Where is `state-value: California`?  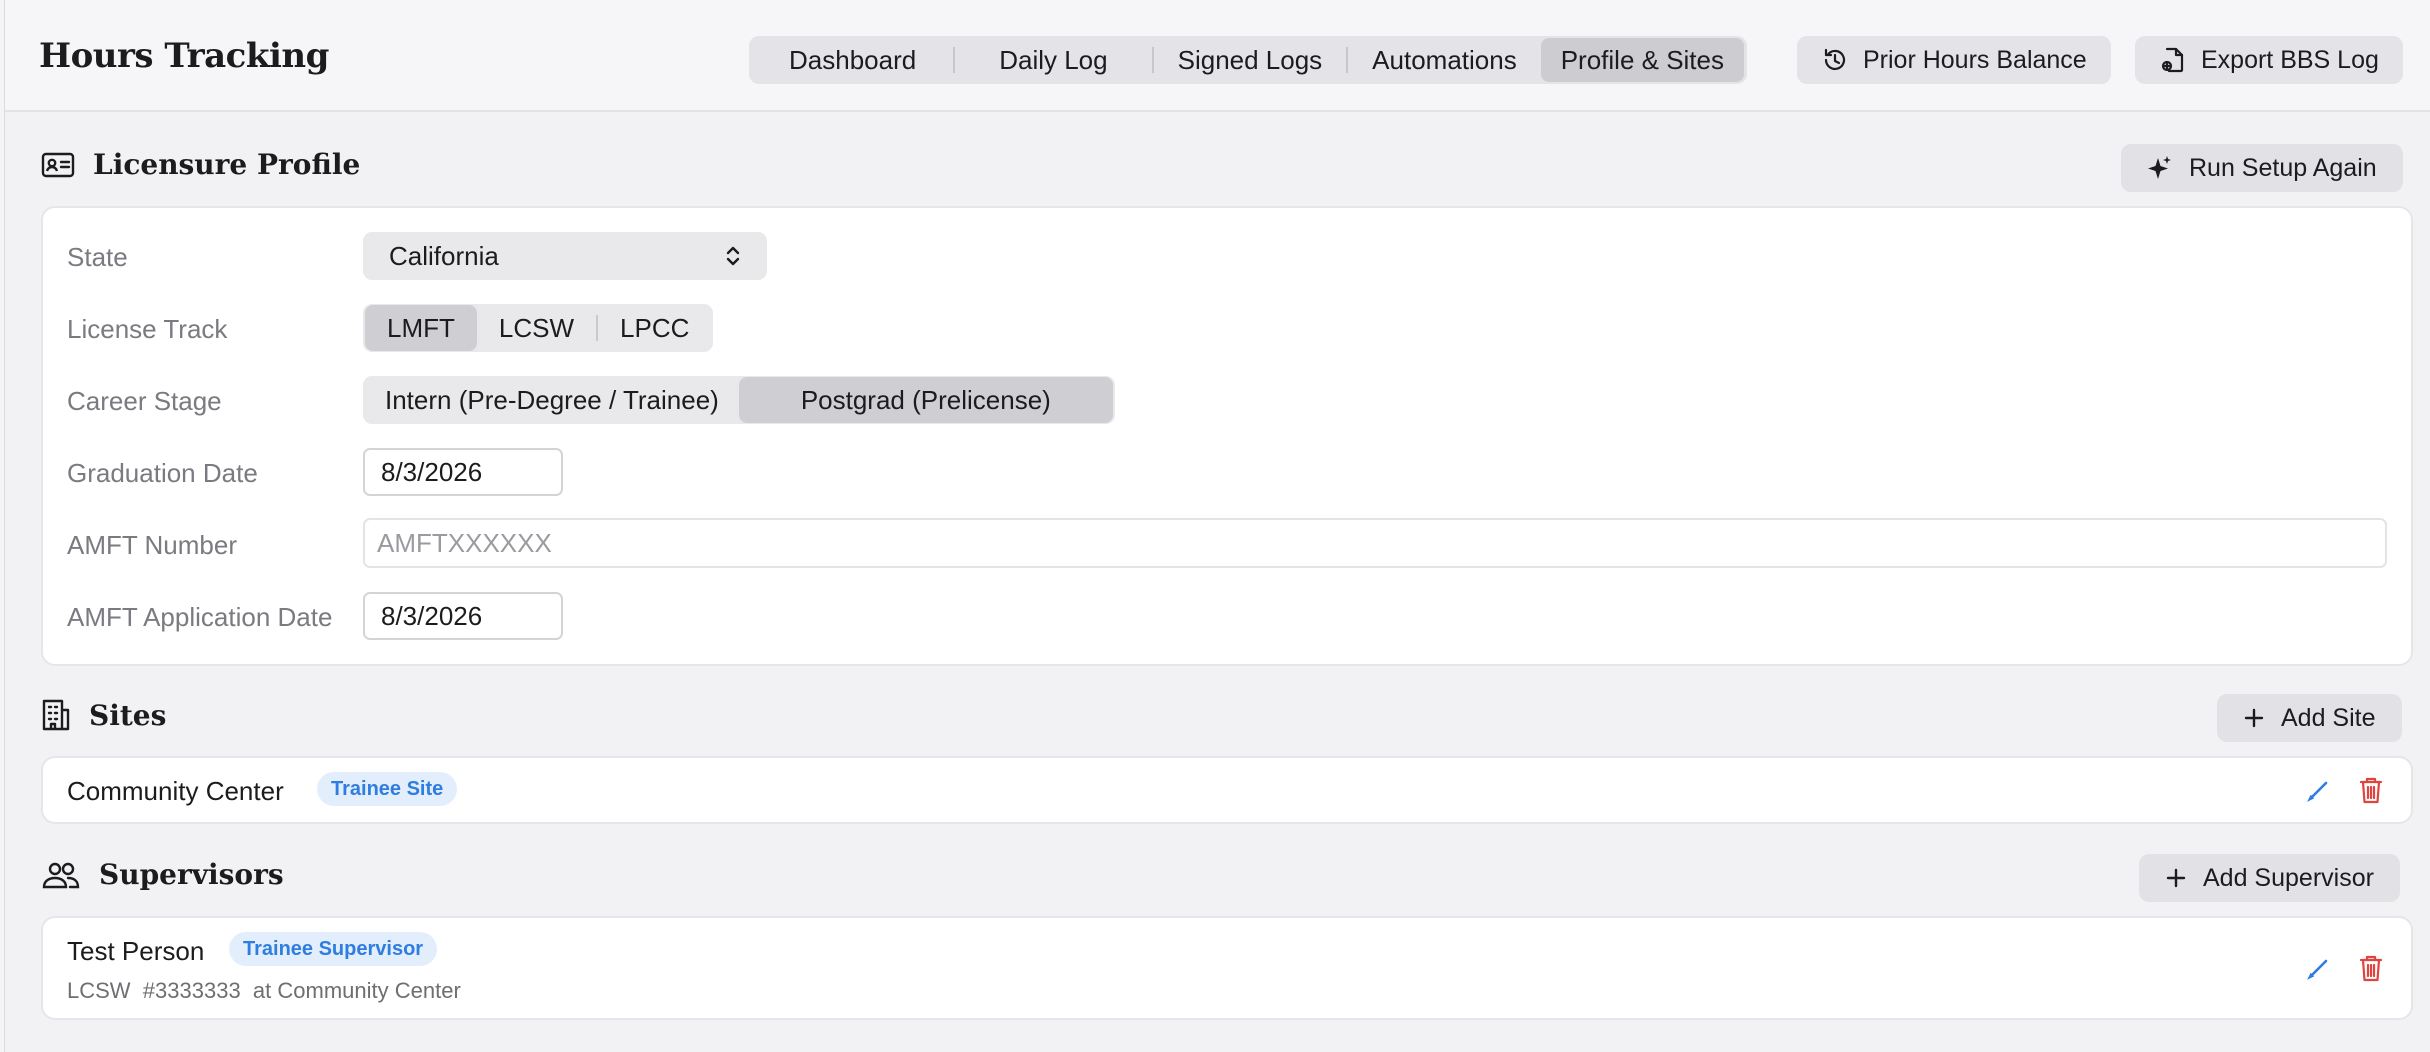
state-value: California is located at coordinates (444, 255).